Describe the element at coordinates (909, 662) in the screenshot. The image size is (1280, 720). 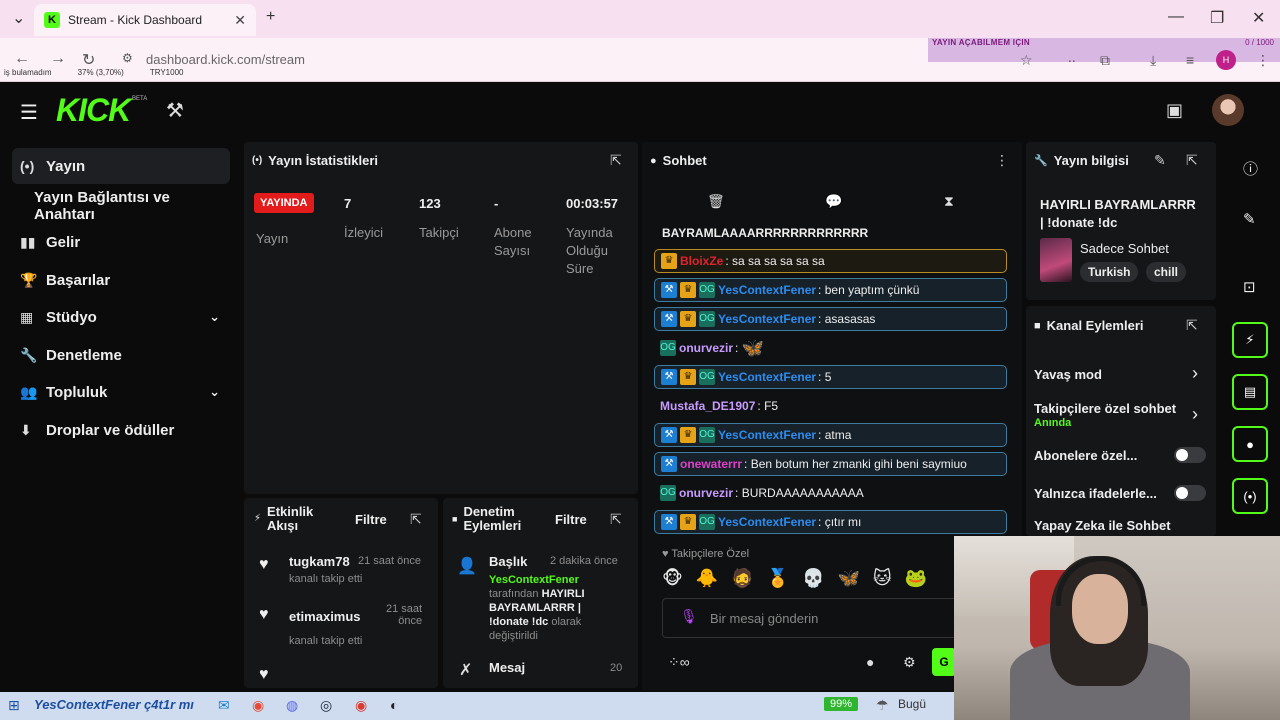
I see `gear-icon: ⚙` at that location.